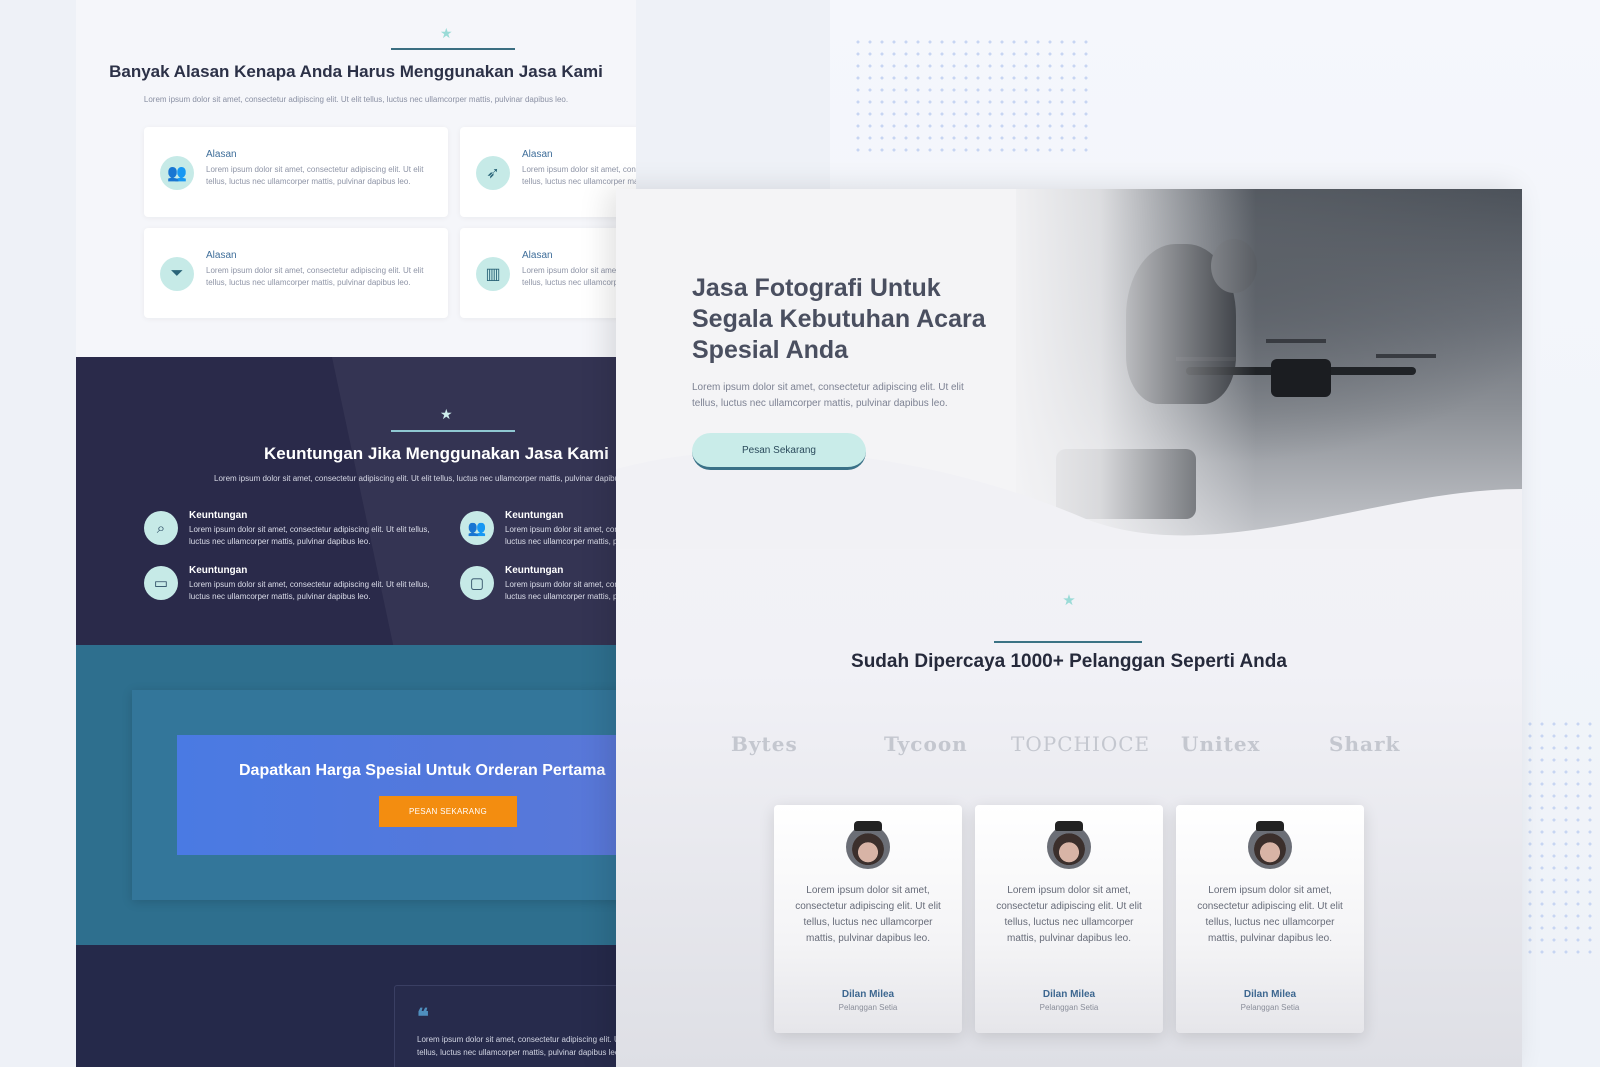  I want to click on order-now-button: Pesan Sekarang, so click(779, 451).